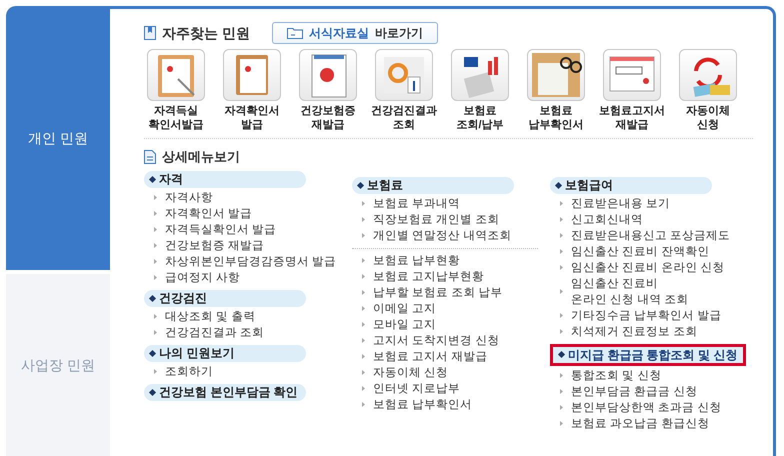 This screenshot has height=456, width=784. What do you see at coordinates (445, 260) in the screenshot?
I see `menu-link: 보험료 납부현황` at bounding box center [445, 260].